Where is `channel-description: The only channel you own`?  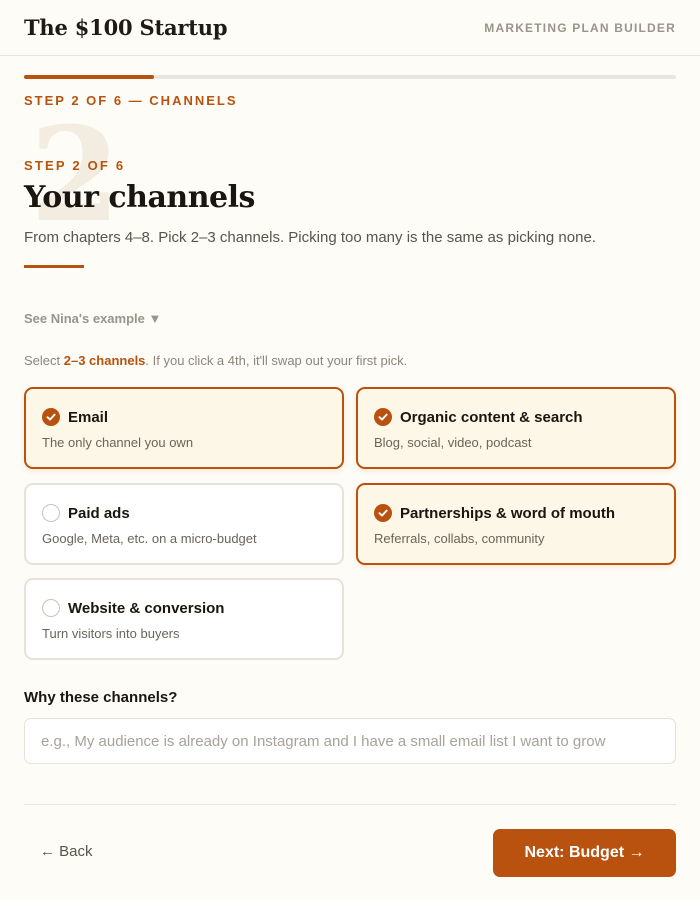
channel-description: The only channel you own is located at coordinates (118, 442).